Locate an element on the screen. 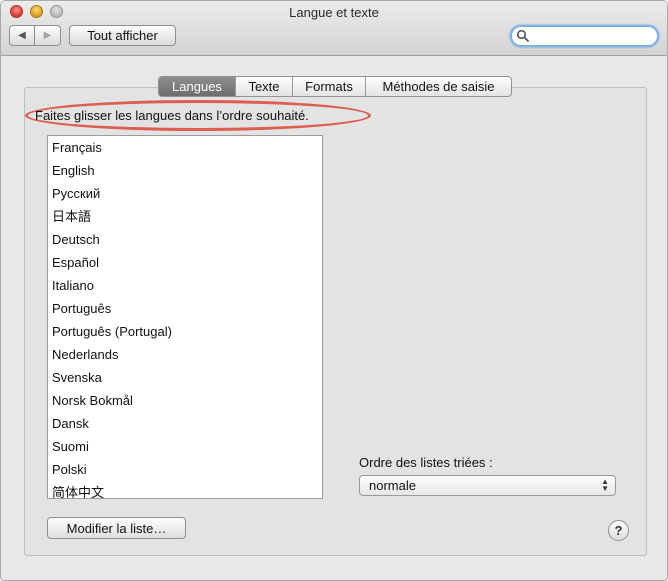  back-arrow-icon: ◀ is located at coordinates (22, 35).